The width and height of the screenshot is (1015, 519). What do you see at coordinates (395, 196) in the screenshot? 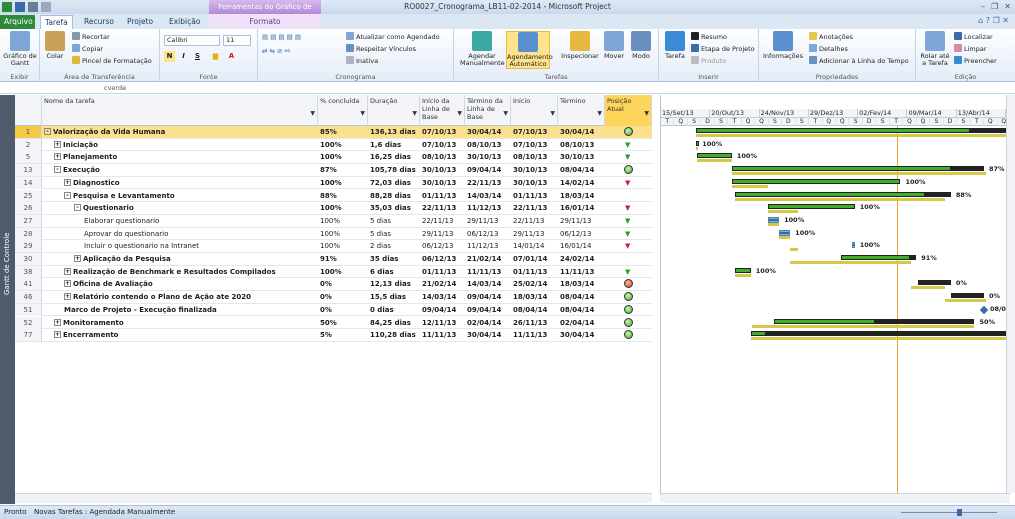
I see `cell-dur: 88,28 dias` at bounding box center [395, 196].